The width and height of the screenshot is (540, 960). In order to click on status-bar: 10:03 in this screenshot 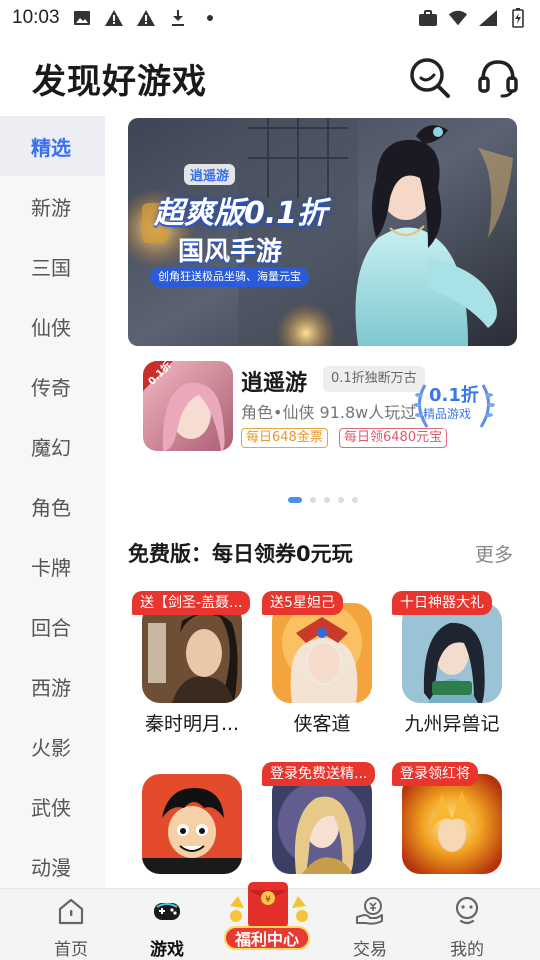, I will do `click(270, 18)`.